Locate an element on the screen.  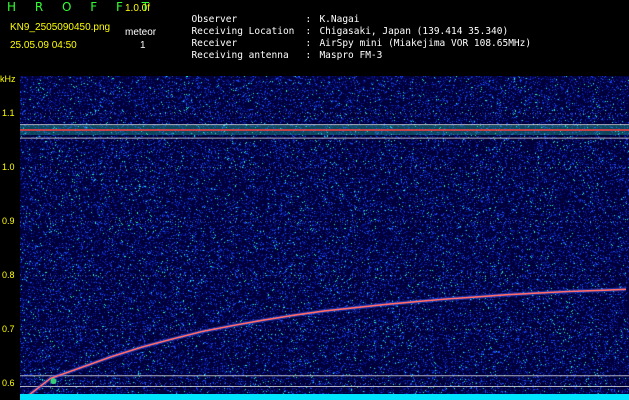
meta-row-antenna: Receiving antenna: Maspro FM-3 is located at coordinates (281, 50).